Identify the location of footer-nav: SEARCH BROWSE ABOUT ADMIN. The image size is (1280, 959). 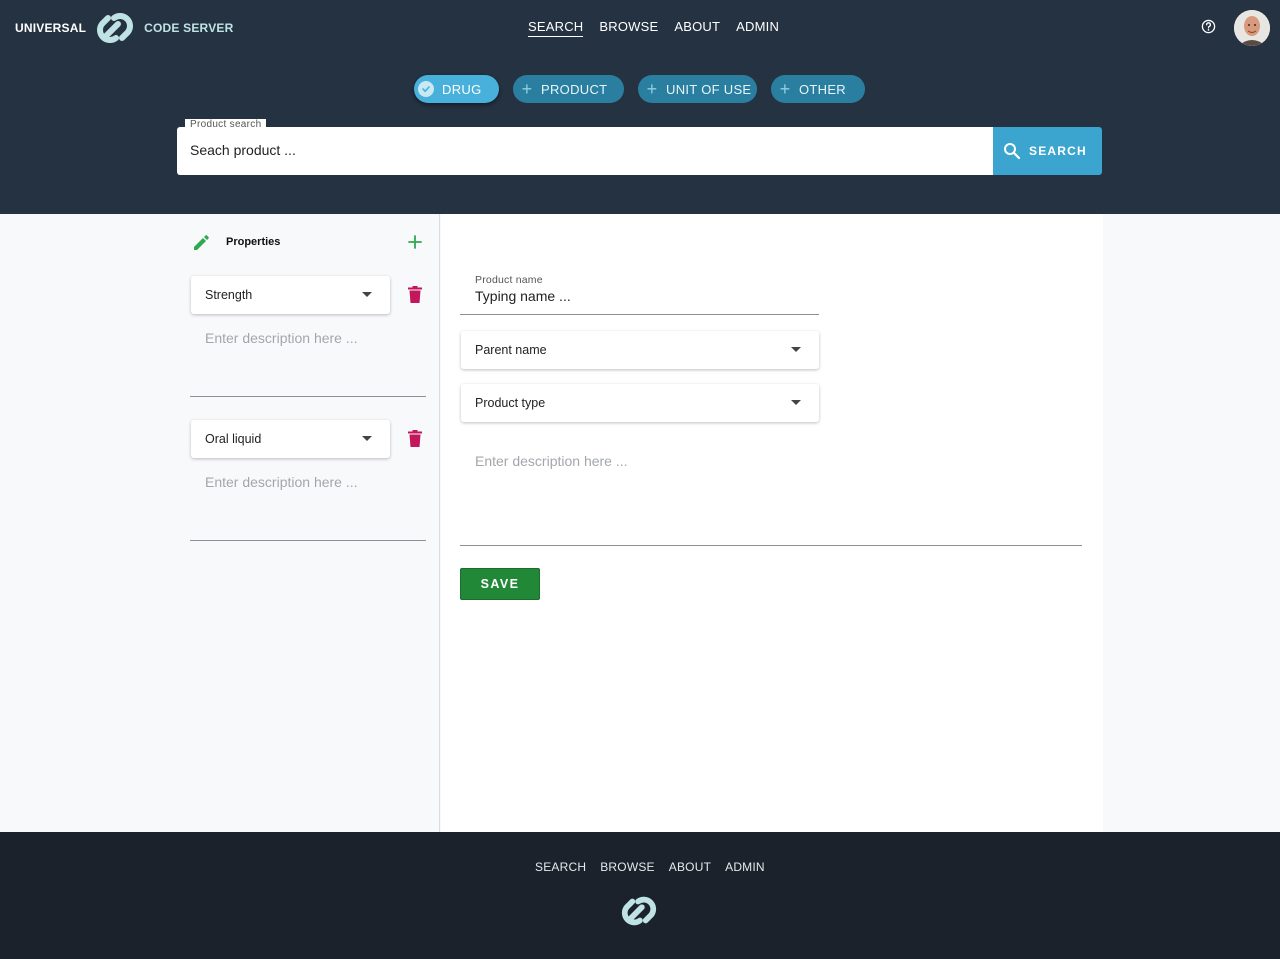
(650, 867).